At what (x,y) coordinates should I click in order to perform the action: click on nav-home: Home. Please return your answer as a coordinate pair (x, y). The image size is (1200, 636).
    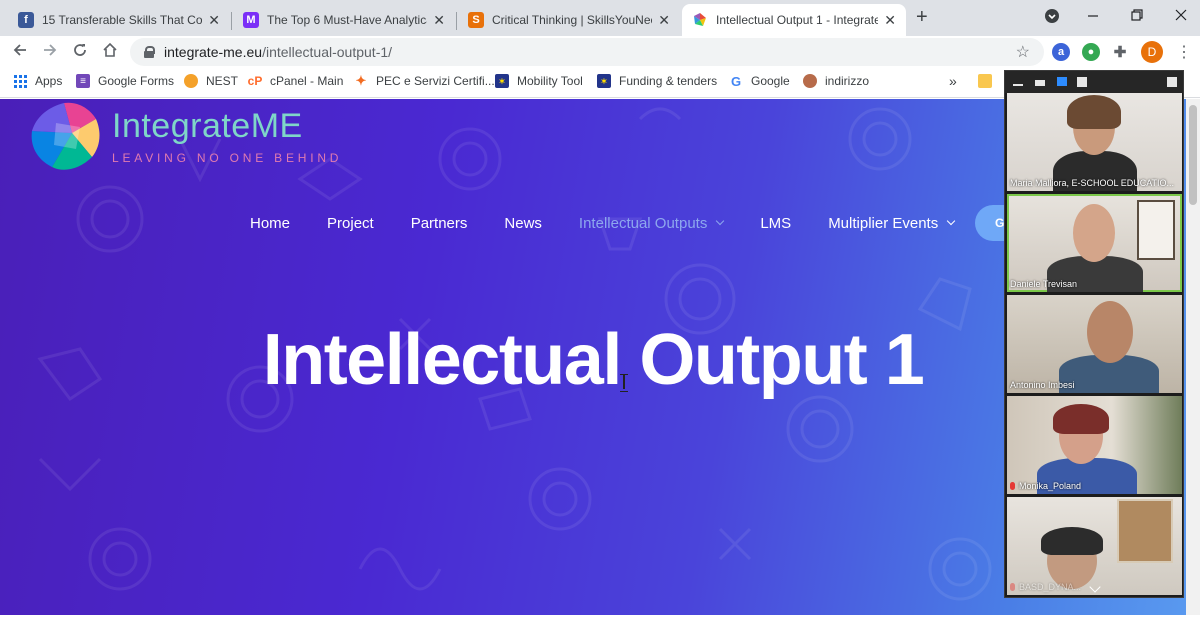
    Looking at the image, I should click on (270, 223).